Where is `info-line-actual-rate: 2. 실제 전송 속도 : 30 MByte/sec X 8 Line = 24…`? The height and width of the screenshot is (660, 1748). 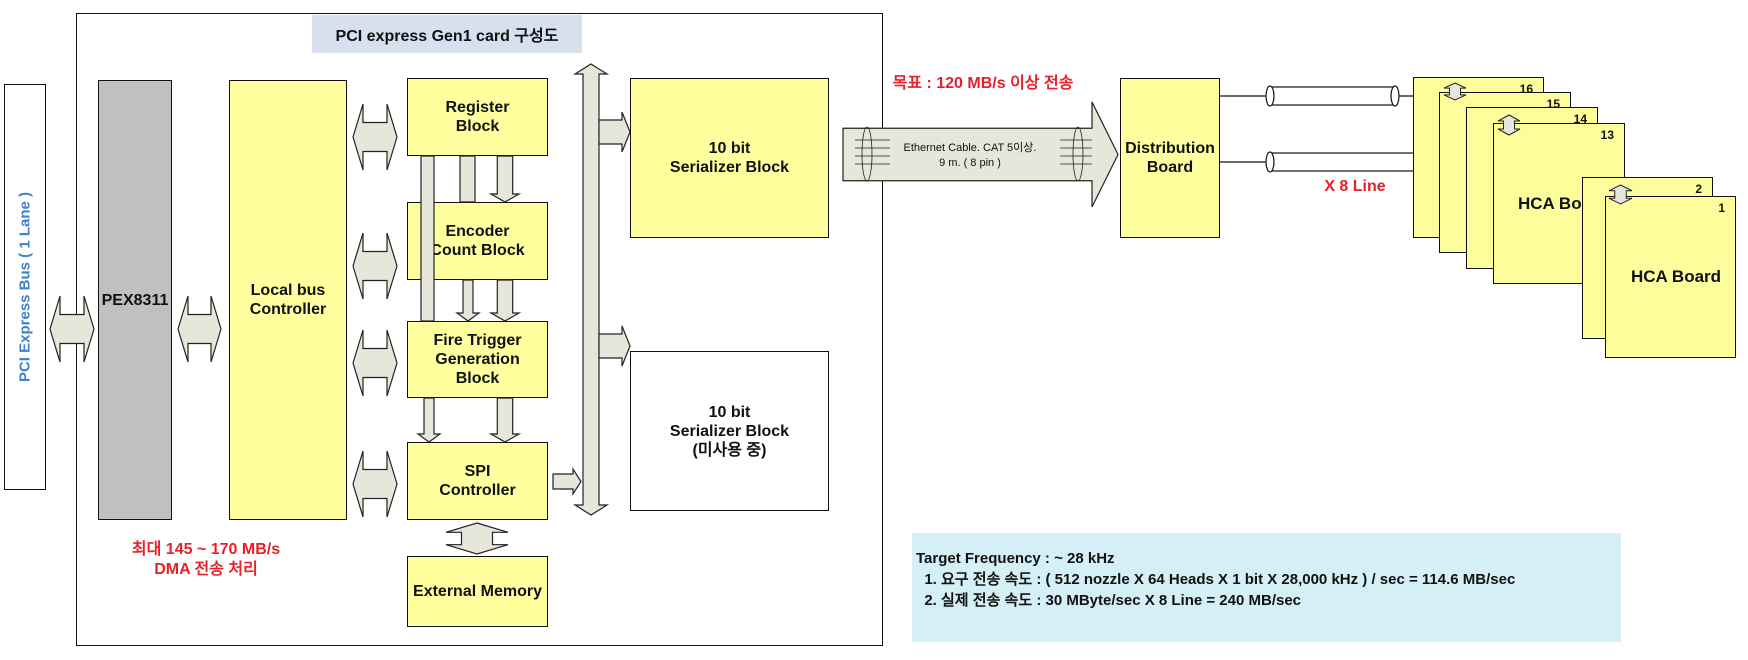
info-line-actual-rate: 2. 실제 전송 속도 : 30 MByte/sec X 8 Line = 24… is located at coordinates (1109, 600).